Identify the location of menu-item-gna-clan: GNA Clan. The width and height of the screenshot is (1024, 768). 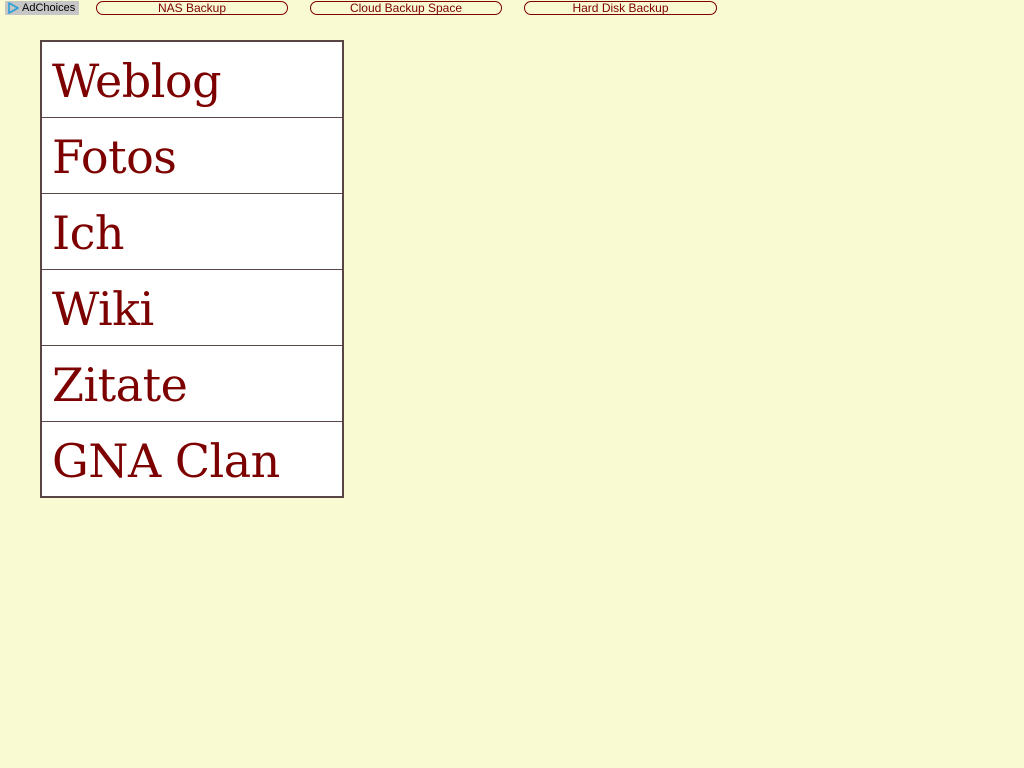
(192, 459).